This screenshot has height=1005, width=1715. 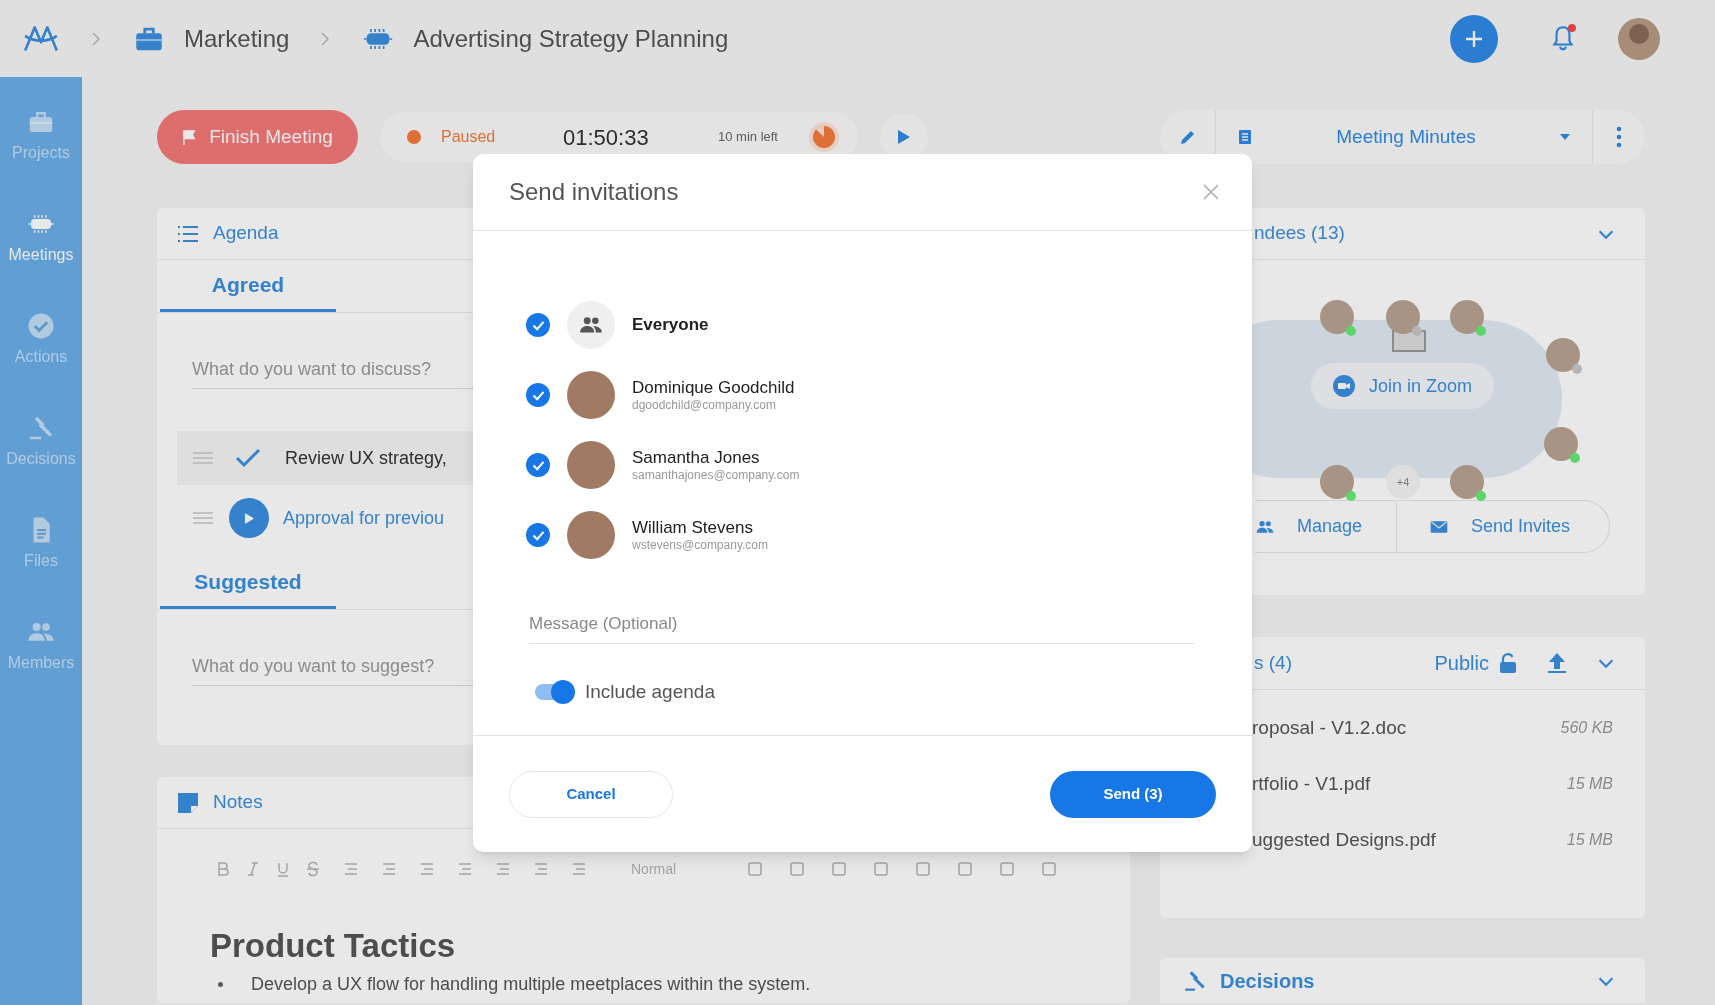 I want to click on recipient-name: Samantha Jones, so click(x=696, y=458).